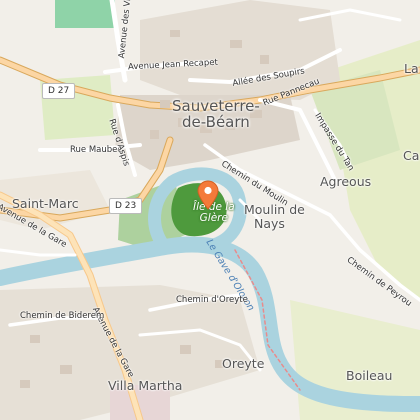 This screenshot has width=420, height=420. Describe the element at coordinates (346, 181) in the screenshot. I see `place-agreous: Agreous` at that location.